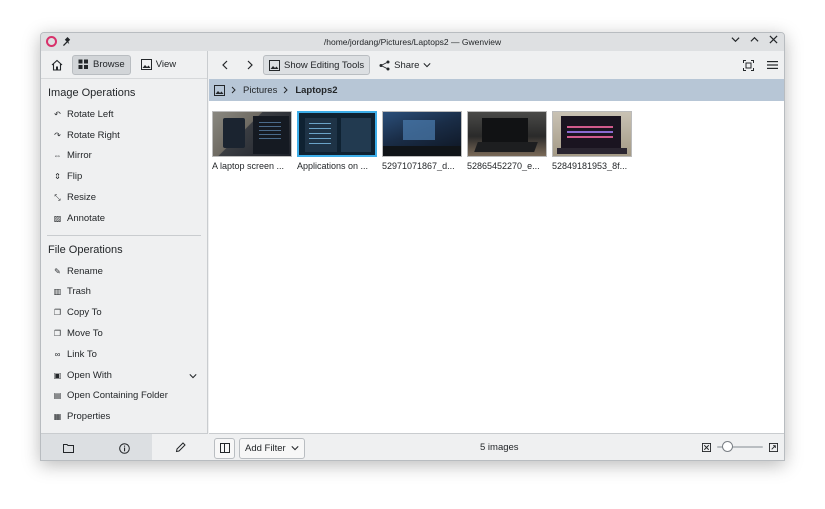  What do you see at coordinates (225, 65) in the screenshot?
I see `back-button` at bounding box center [225, 65].